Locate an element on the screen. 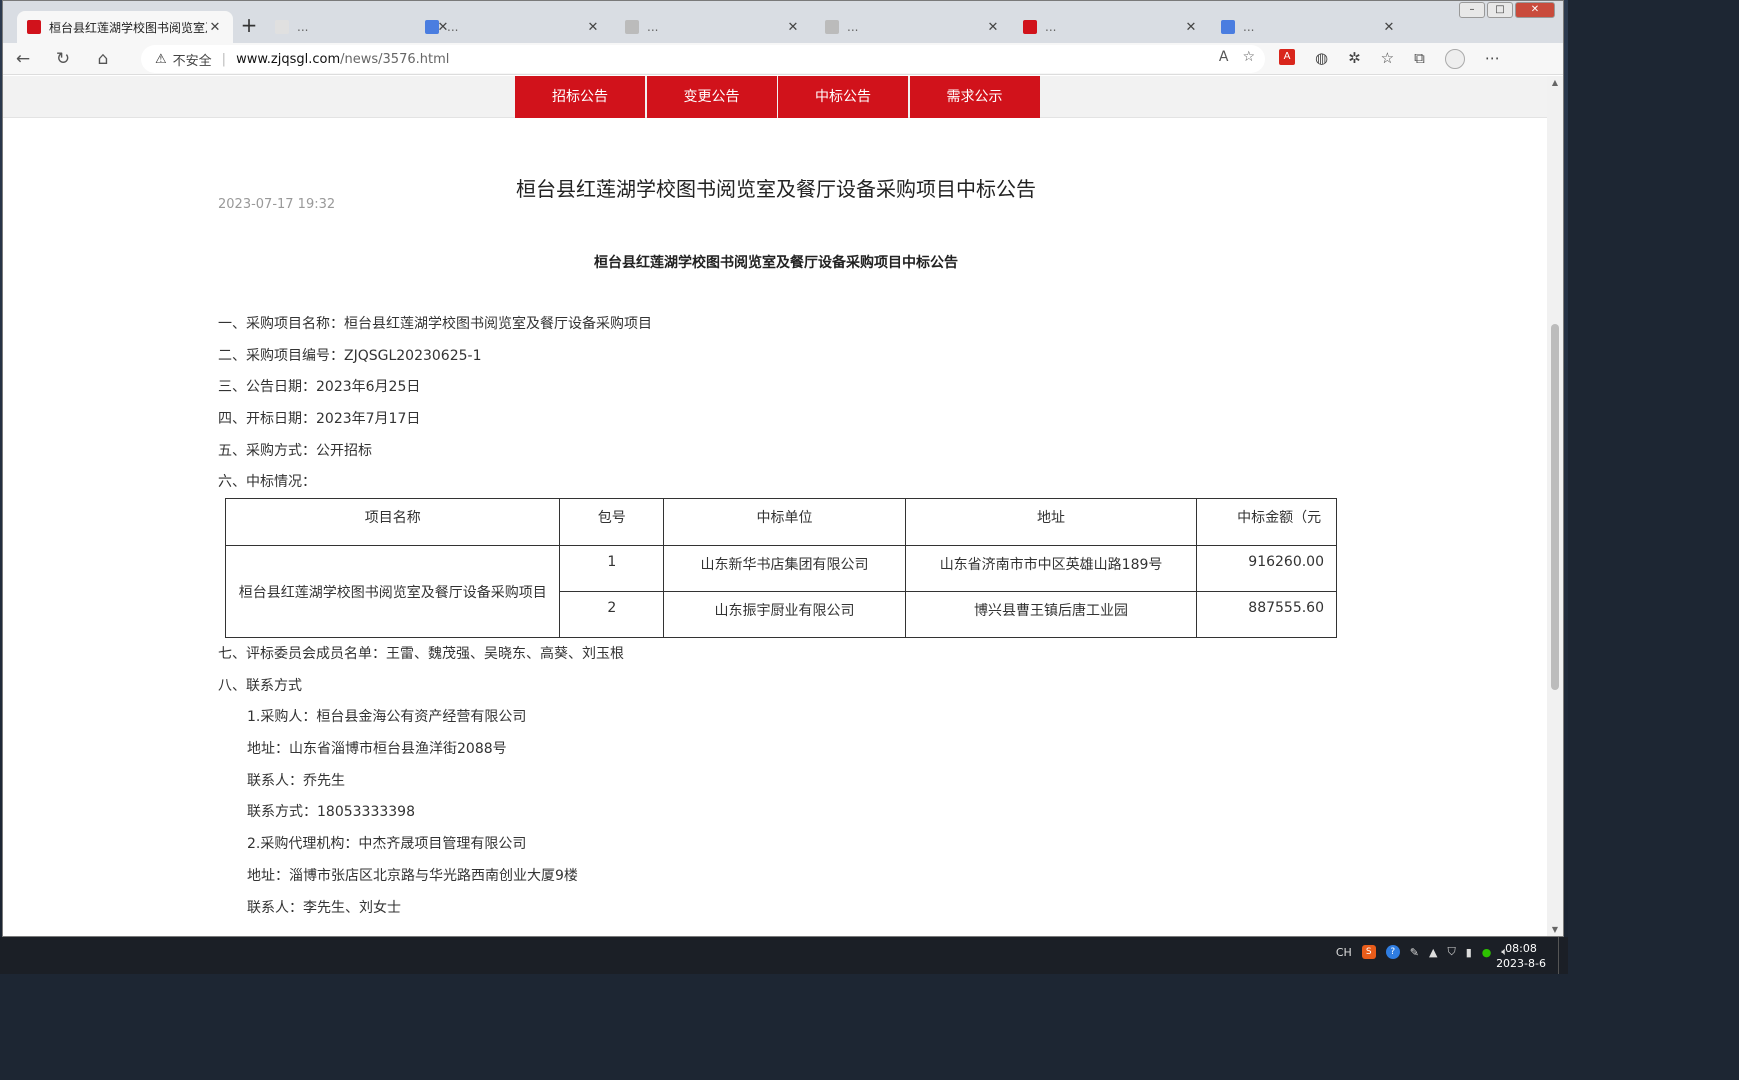 The image size is (1739, 1080). taskbar: CH S ? ✎ ▲ ⛉ ▮ ● 🔈︎ 08:08 2023-8-6 is located at coordinates (784, 955).